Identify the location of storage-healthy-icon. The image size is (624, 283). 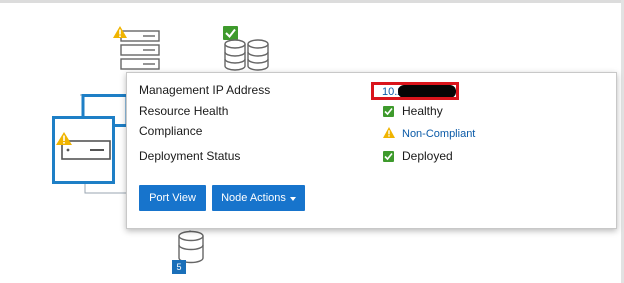
(248, 50).